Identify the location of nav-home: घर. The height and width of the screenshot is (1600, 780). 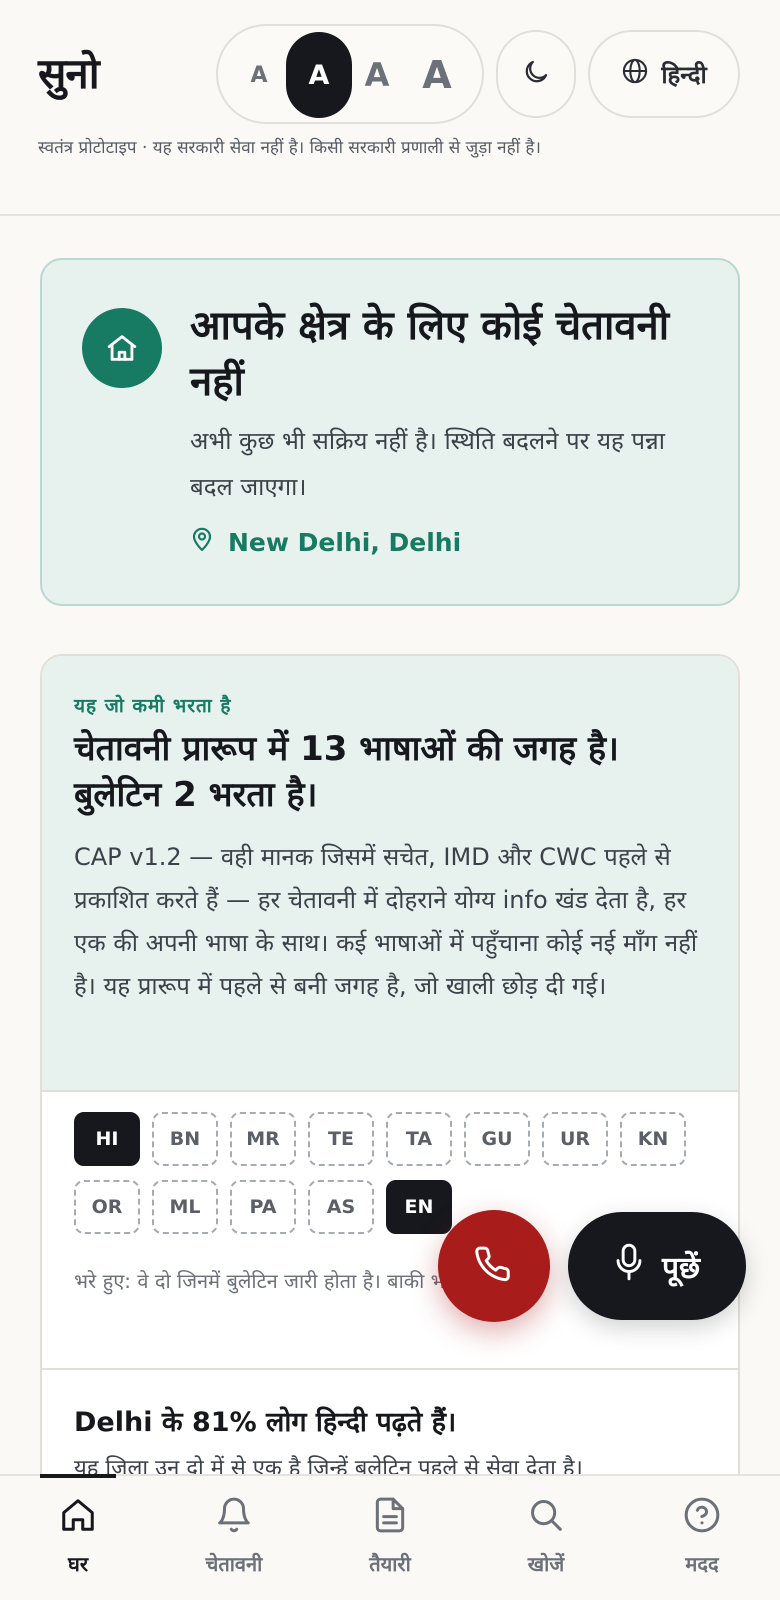
(78, 1536).